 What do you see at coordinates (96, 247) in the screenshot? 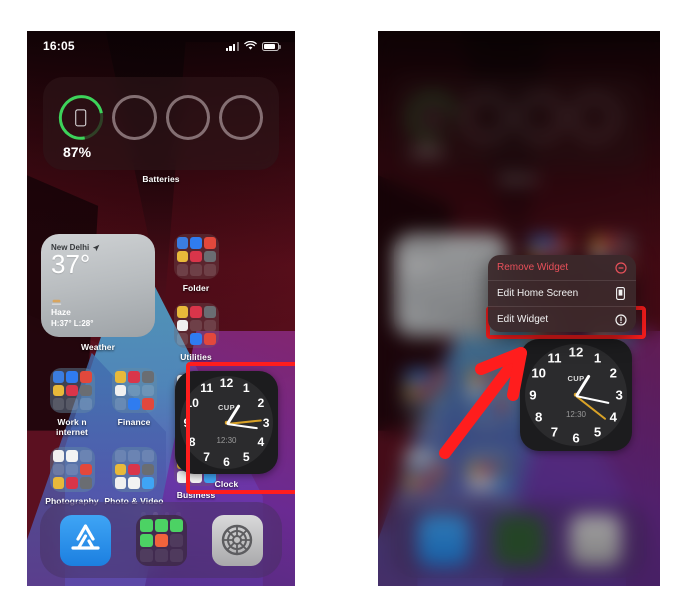
I see `location-arrow-icon` at bounding box center [96, 247].